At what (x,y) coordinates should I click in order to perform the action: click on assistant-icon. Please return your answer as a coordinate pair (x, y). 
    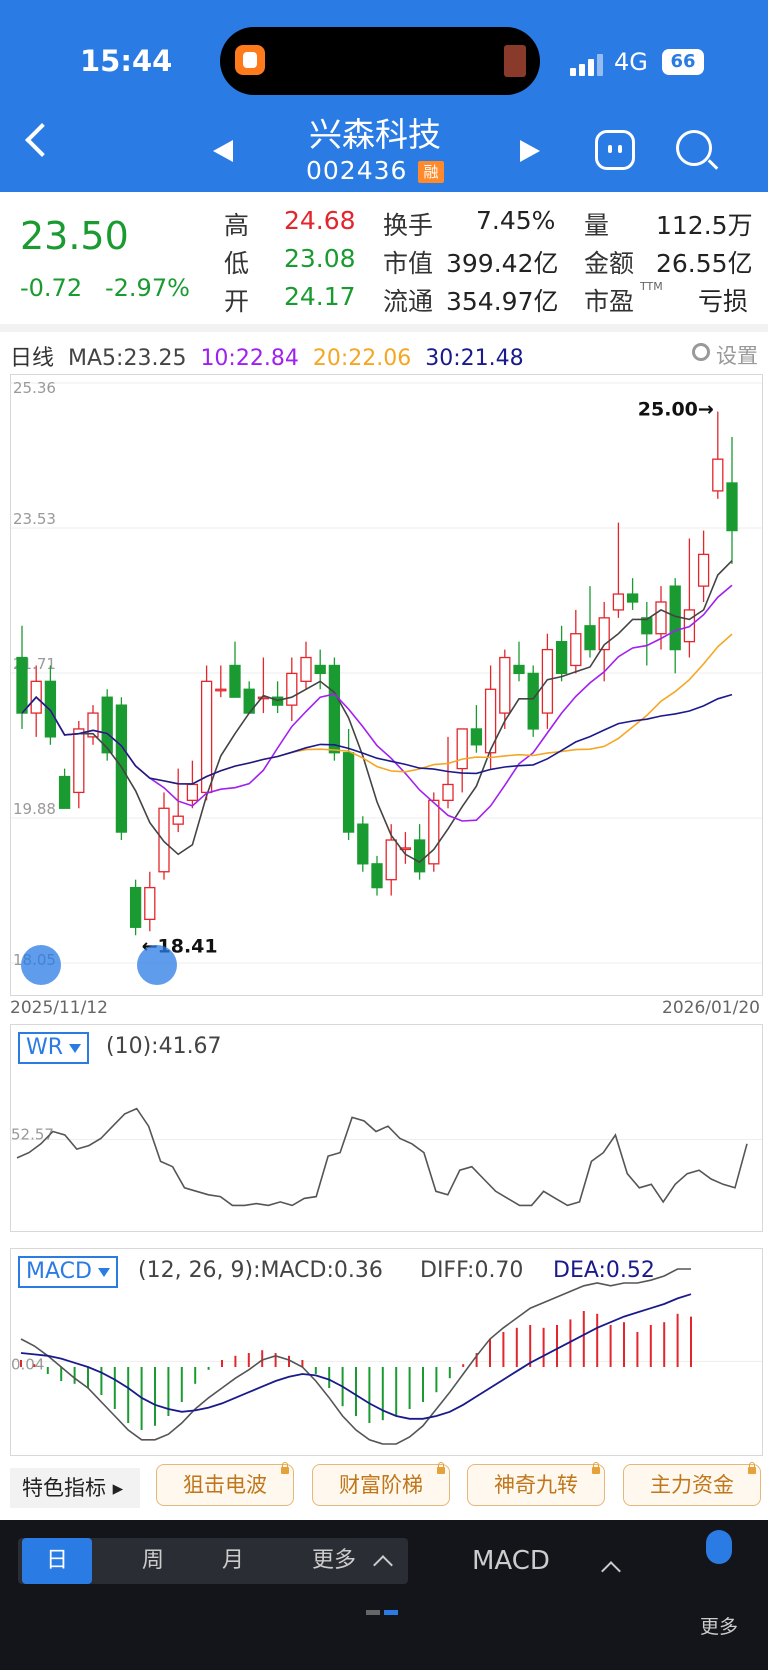
    Looking at the image, I should click on (615, 150).